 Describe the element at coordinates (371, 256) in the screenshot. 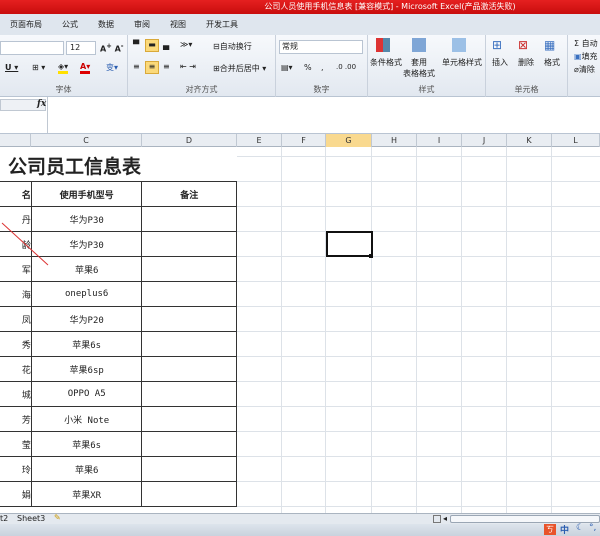

I see `fill-handle` at that location.